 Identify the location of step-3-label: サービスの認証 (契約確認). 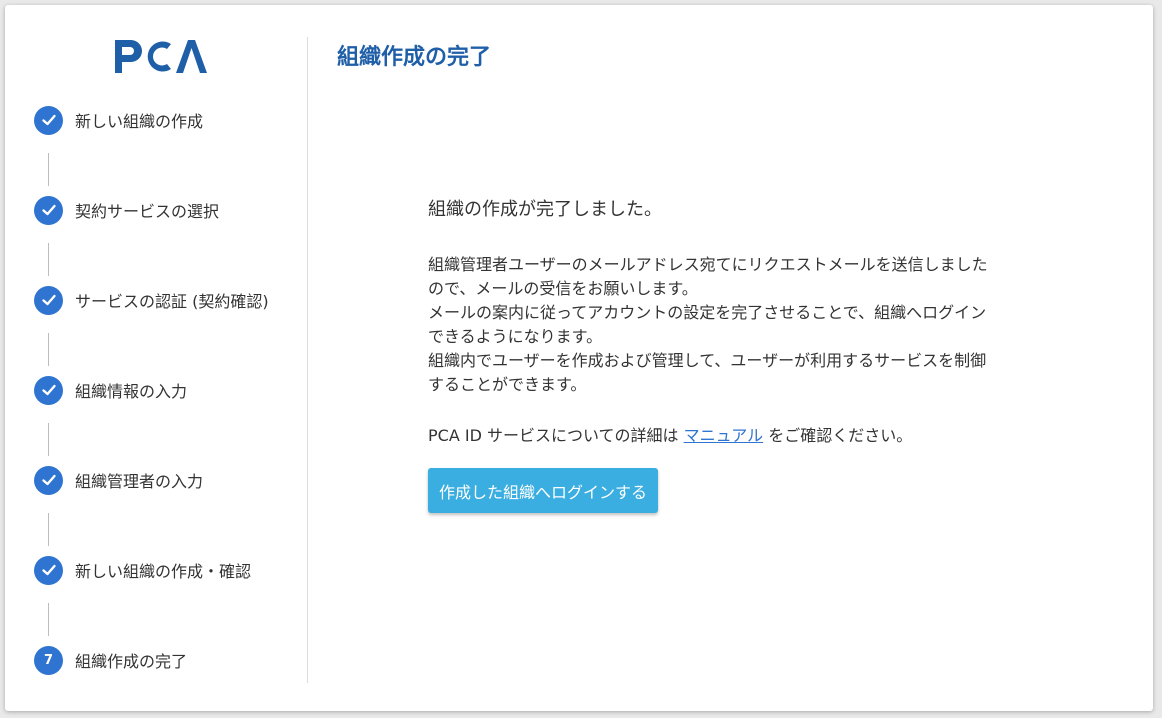
(172, 301).